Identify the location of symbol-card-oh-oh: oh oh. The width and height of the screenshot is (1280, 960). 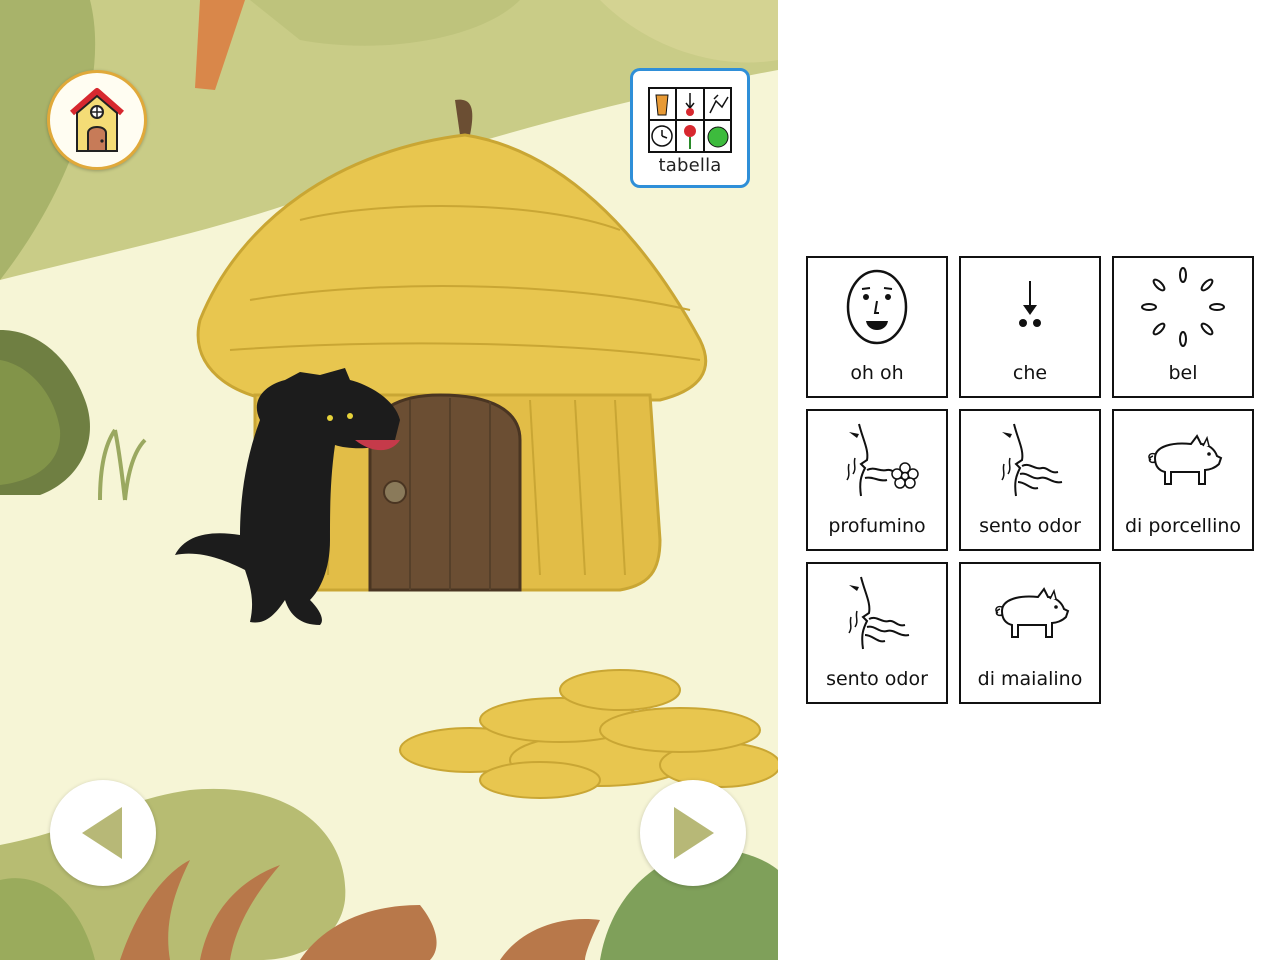
(877, 327).